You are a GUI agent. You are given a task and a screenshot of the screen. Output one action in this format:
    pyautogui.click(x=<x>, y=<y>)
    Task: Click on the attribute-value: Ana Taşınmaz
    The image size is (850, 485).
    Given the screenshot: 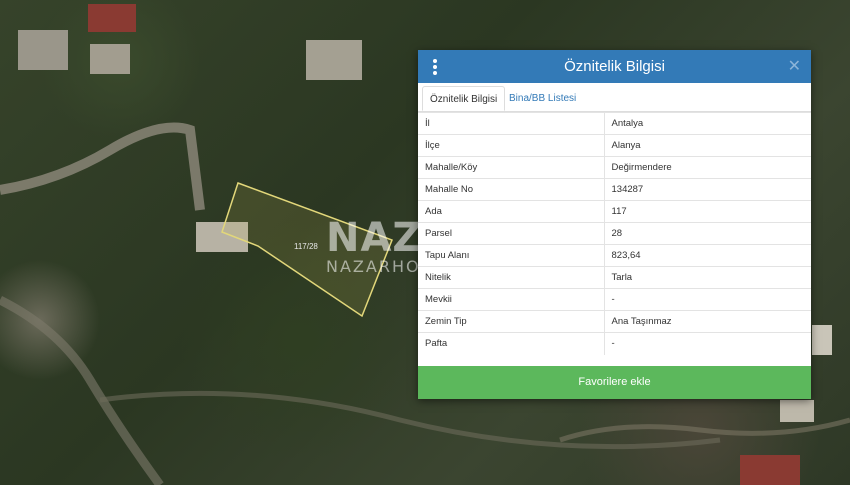 What is the action you would take?
    pyautogui.click(x=707, y=321)
    